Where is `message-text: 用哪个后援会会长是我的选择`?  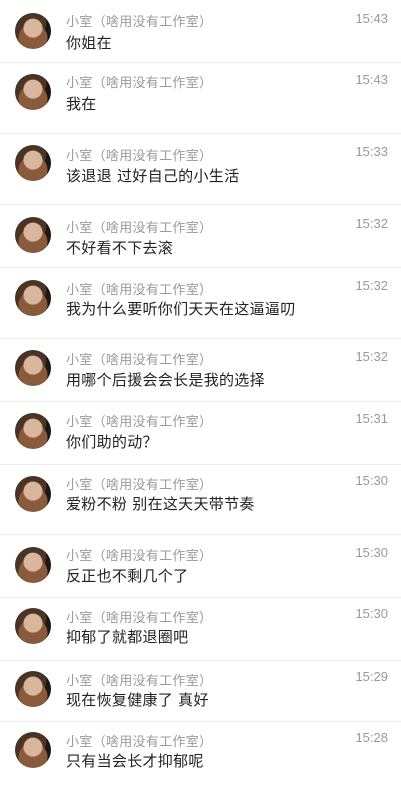 message-text: 用哪个后援会会长是我的选择 is located at coordinates (165, 380).